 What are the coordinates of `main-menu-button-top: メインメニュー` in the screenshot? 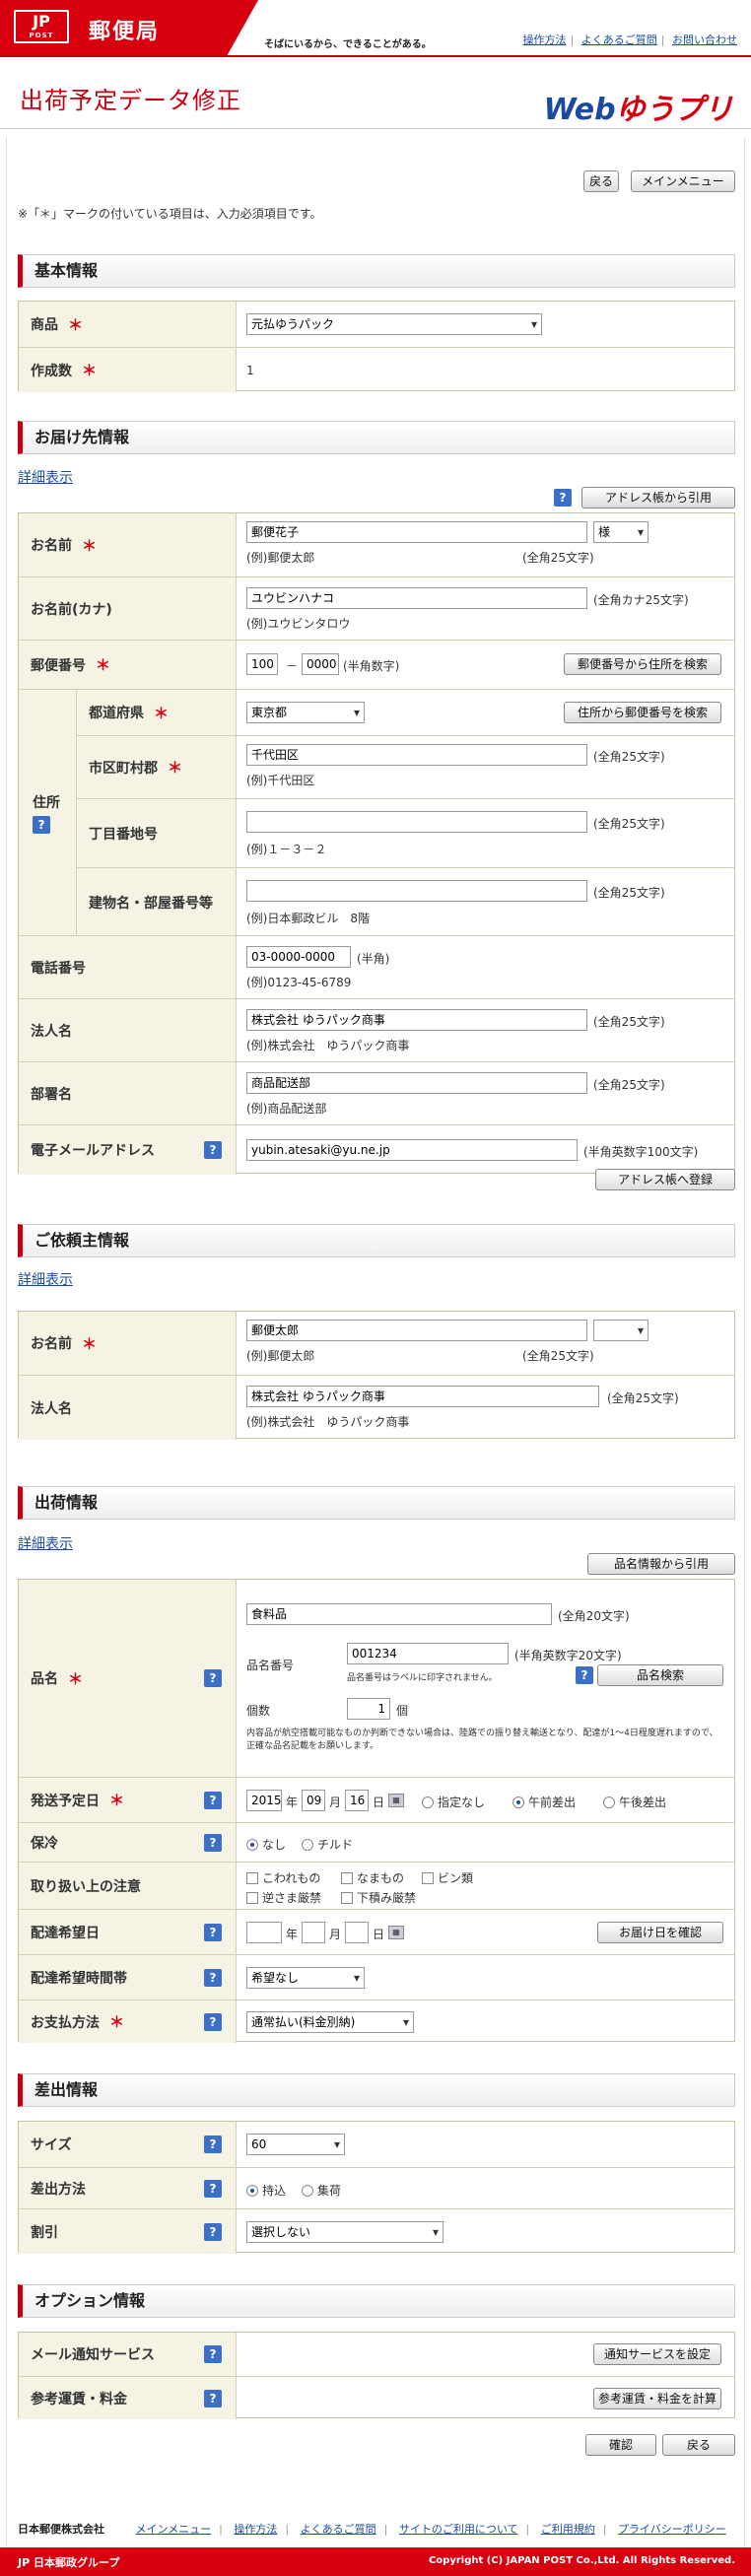 It's located at (683, 181).